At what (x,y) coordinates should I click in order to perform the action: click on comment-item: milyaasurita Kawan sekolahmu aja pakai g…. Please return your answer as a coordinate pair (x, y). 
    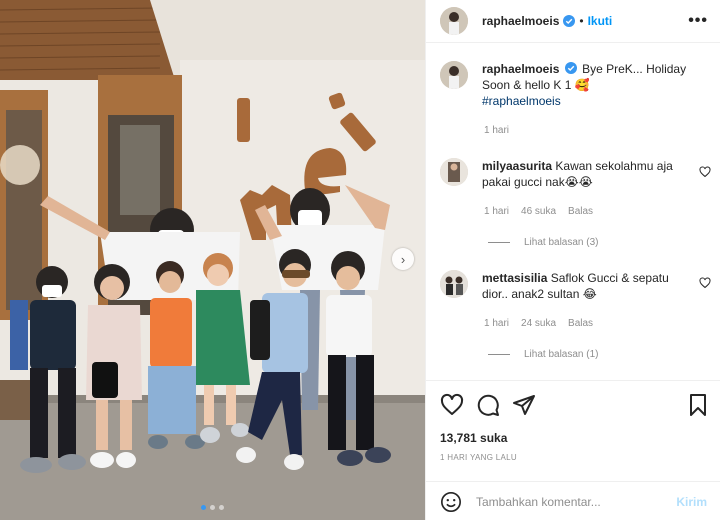
    Looking at the image, I should click on (575, 174).